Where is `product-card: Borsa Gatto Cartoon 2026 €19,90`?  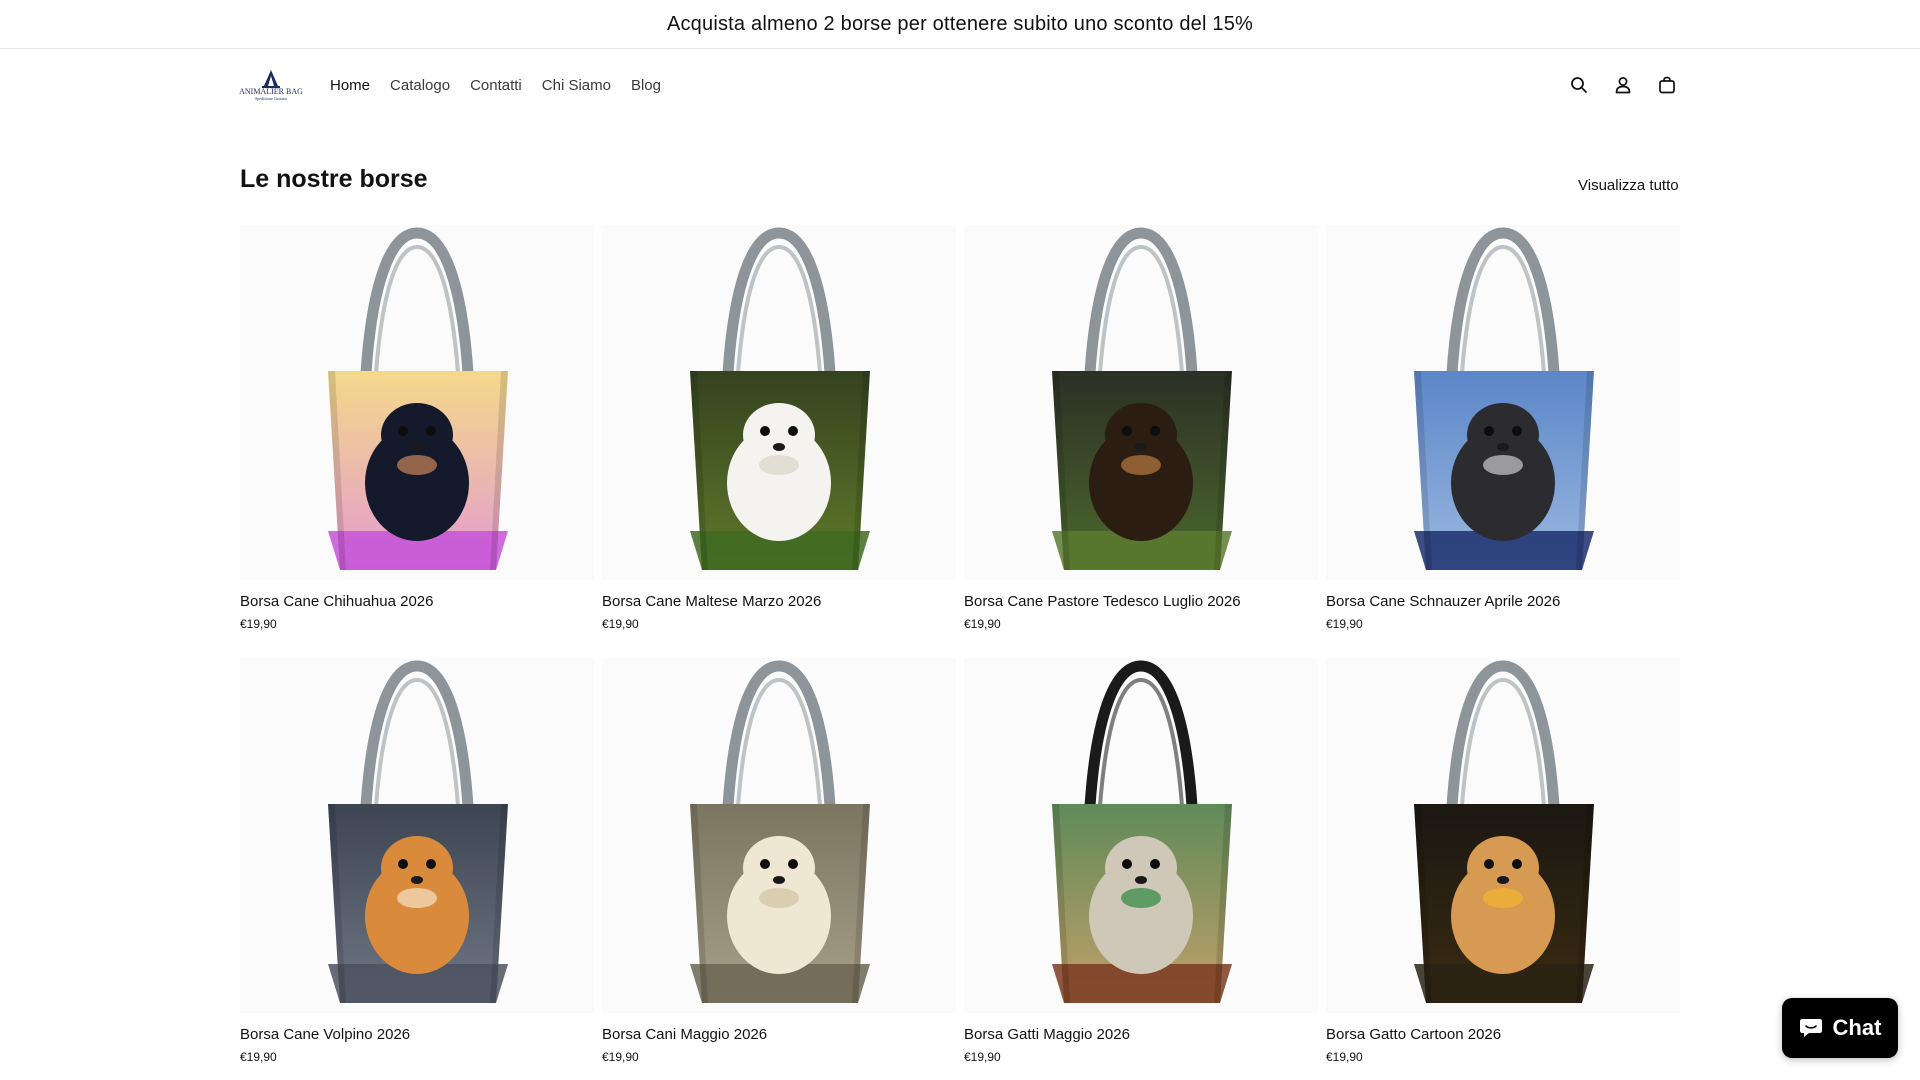
product-card: Borsa Gatto Cartoon 2026 €19,90 is located at coordinates (1503, 861).